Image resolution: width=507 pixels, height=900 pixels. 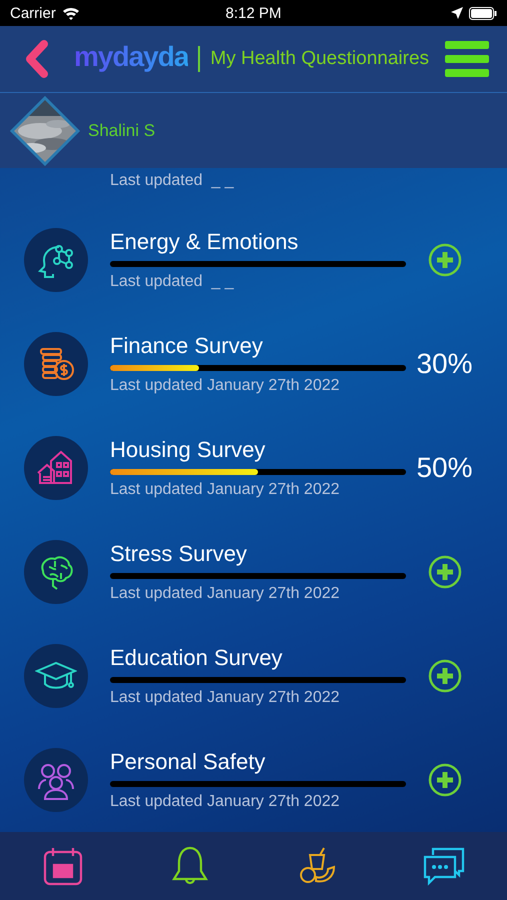 What do you see at coordinates (37, 59) in the screenshot?
I see `back-button` at bounding box center [37, 59].